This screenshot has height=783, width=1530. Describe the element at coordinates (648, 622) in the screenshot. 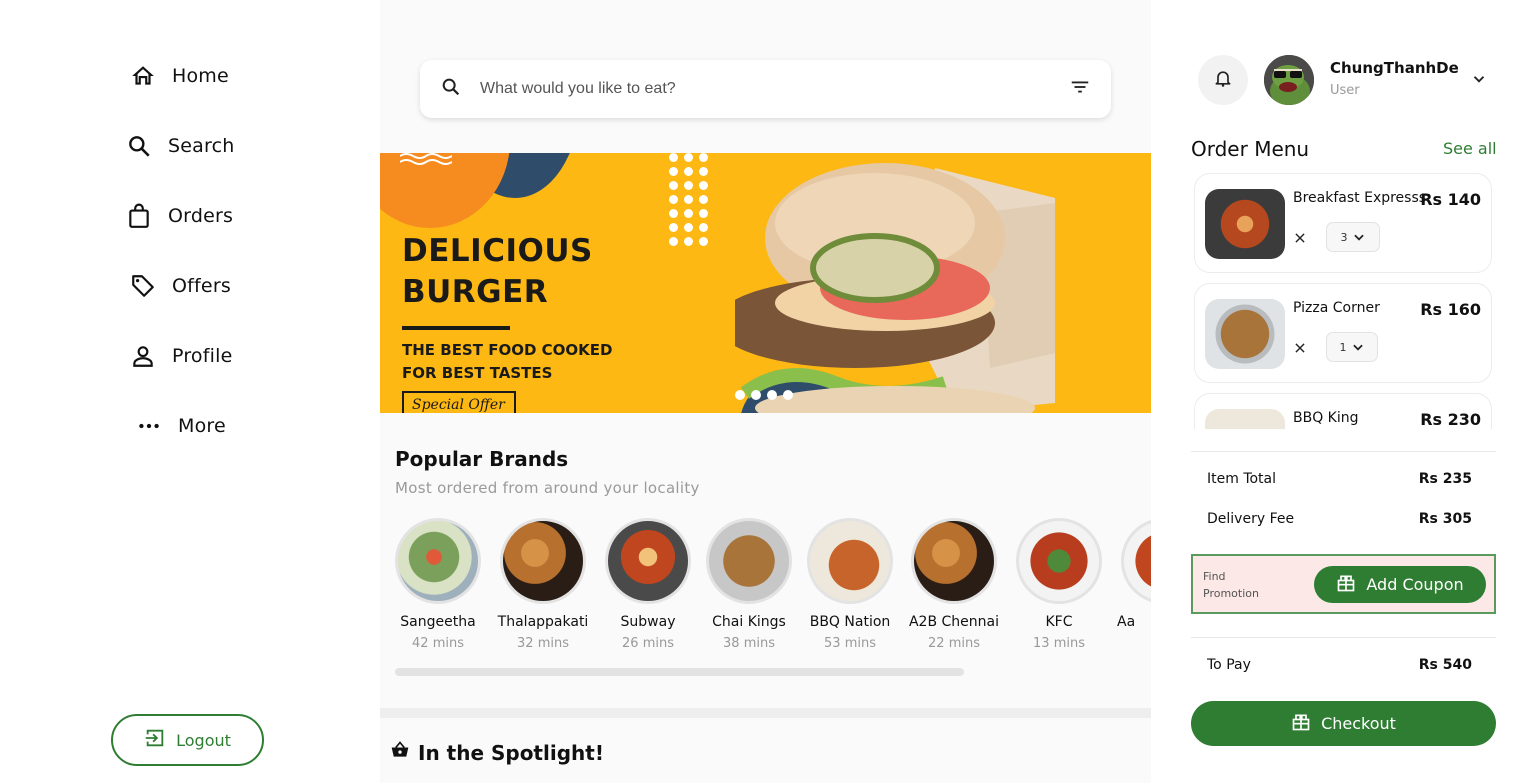

I see `brand-name: Subway` at that location.